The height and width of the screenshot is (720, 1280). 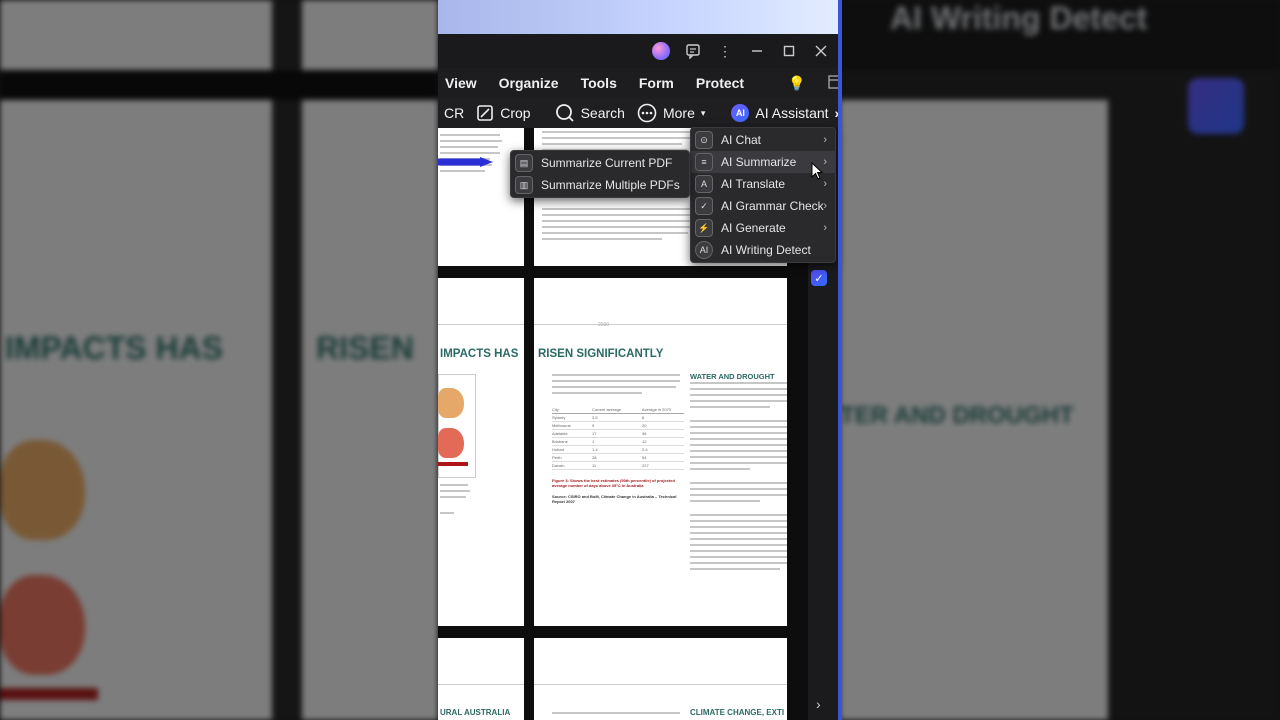 What do you see at coordinates (660, 679) in the screenshot?
I see `page-thumbnail: CLIMATE CHANGE, EXTI` at bounding box center [660, 679].